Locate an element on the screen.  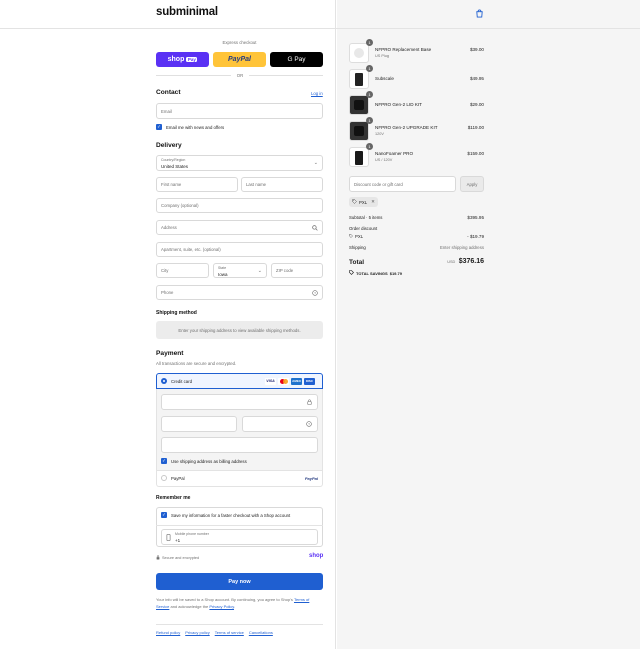
paypal-radio is located at coordinates (164, 478).